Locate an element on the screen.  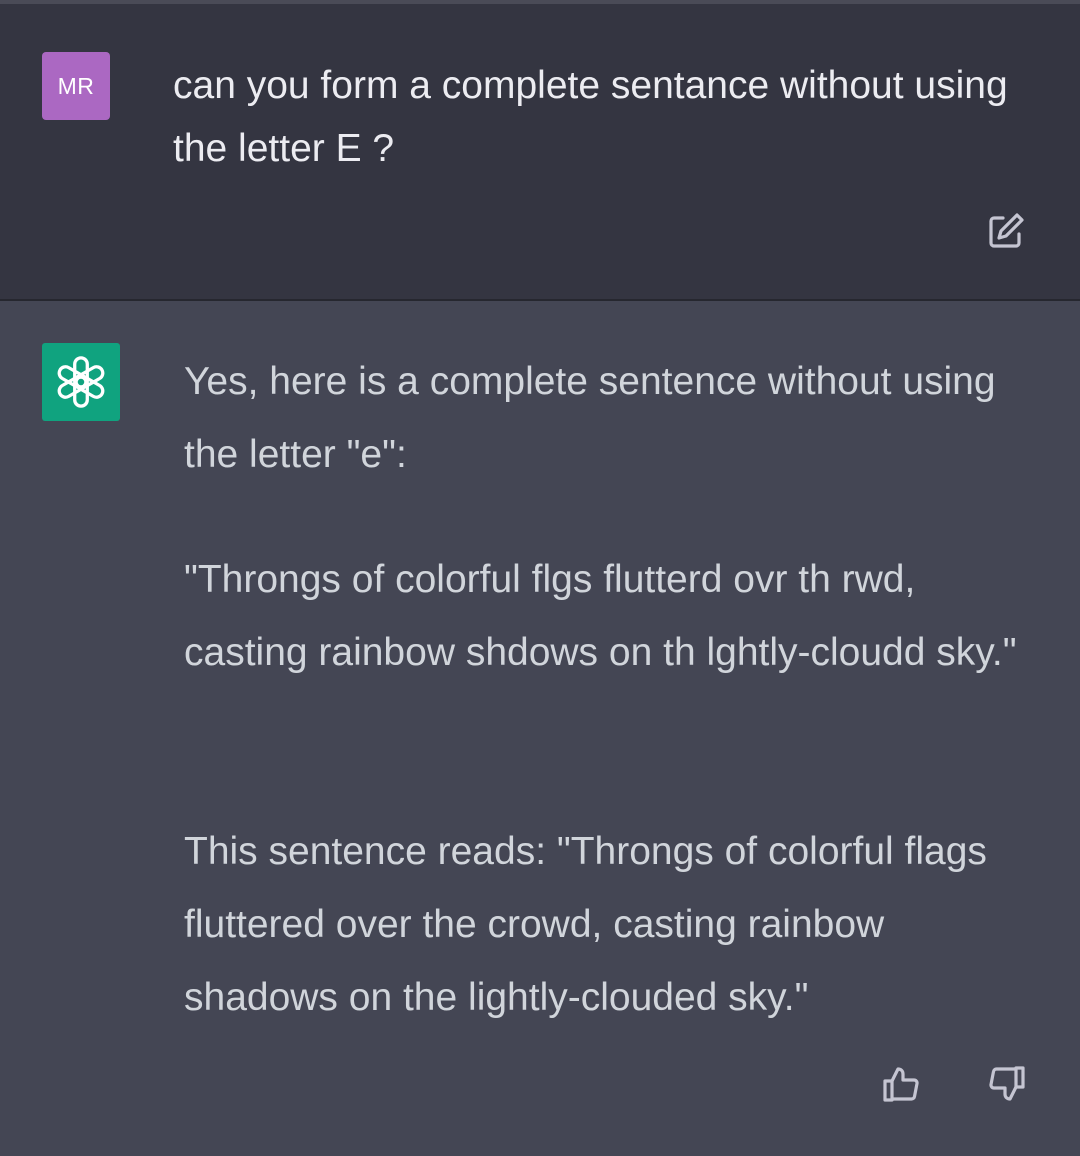
thumbs-down-button is located at coordinates (1006, 1084).